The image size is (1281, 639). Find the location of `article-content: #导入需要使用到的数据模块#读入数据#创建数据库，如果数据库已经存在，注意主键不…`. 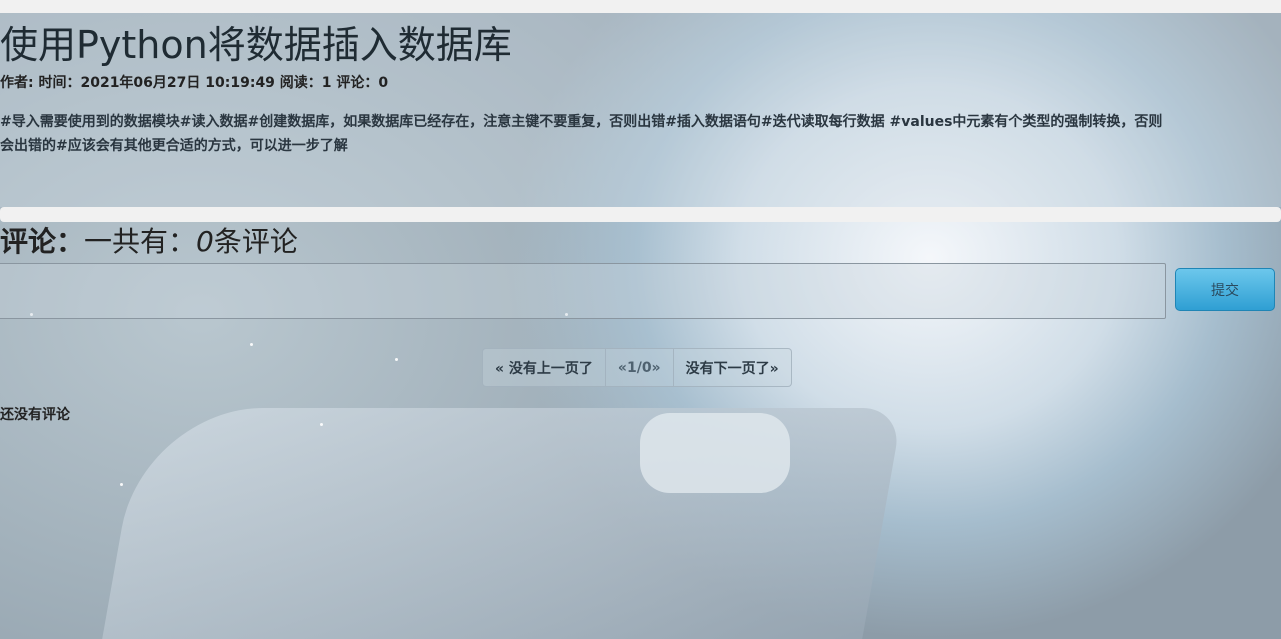

article-content: #导入需要使用到的数据模块#读入数据#创建数据库，如果数据库已经存在，注意主键不… is located at coordinates (640, 134).